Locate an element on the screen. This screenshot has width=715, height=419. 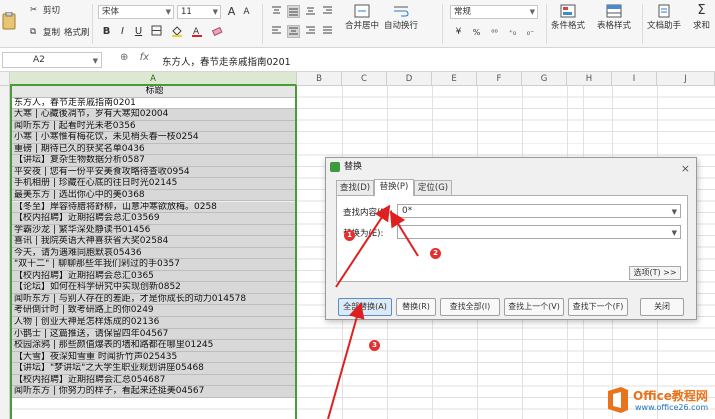
conditional-format-button: 条件格式 is located at coordinates (568, 17).